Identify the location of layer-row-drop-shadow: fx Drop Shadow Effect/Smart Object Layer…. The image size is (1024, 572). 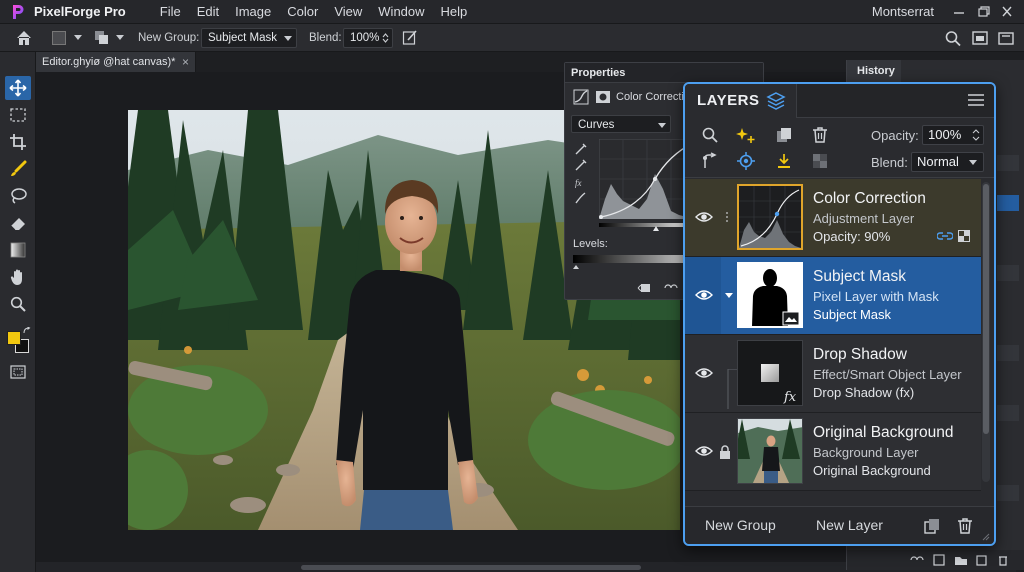
(833, 374).